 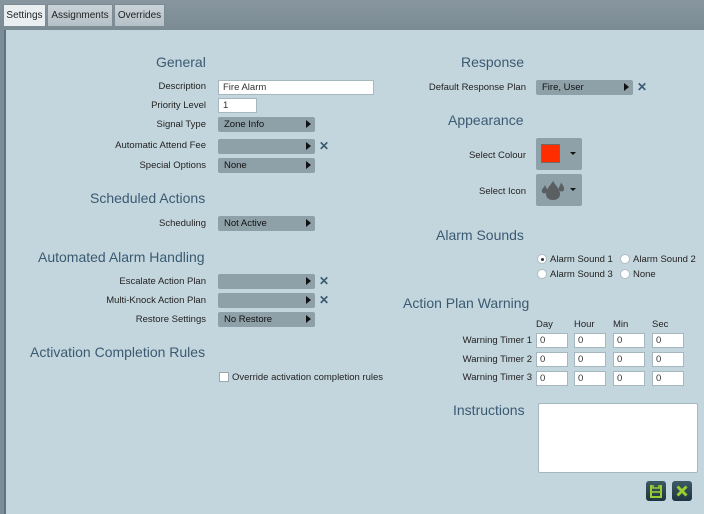 I want to click on override-activation-completion-label: Override activation completion rules, so click(x=308, y=377).